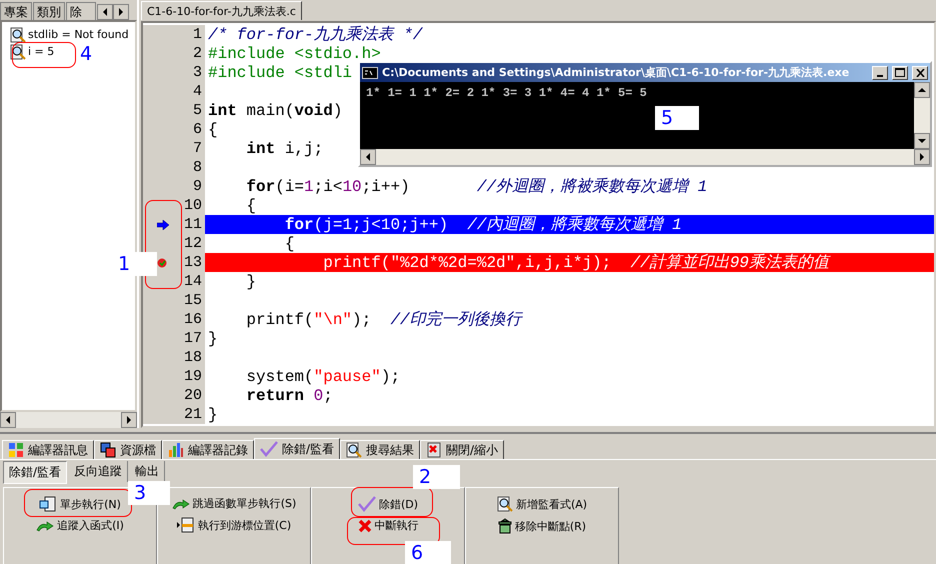 The height and width of the screenshot is (564, 936). I want to click on panel-tab: 除, so click(81, 11).